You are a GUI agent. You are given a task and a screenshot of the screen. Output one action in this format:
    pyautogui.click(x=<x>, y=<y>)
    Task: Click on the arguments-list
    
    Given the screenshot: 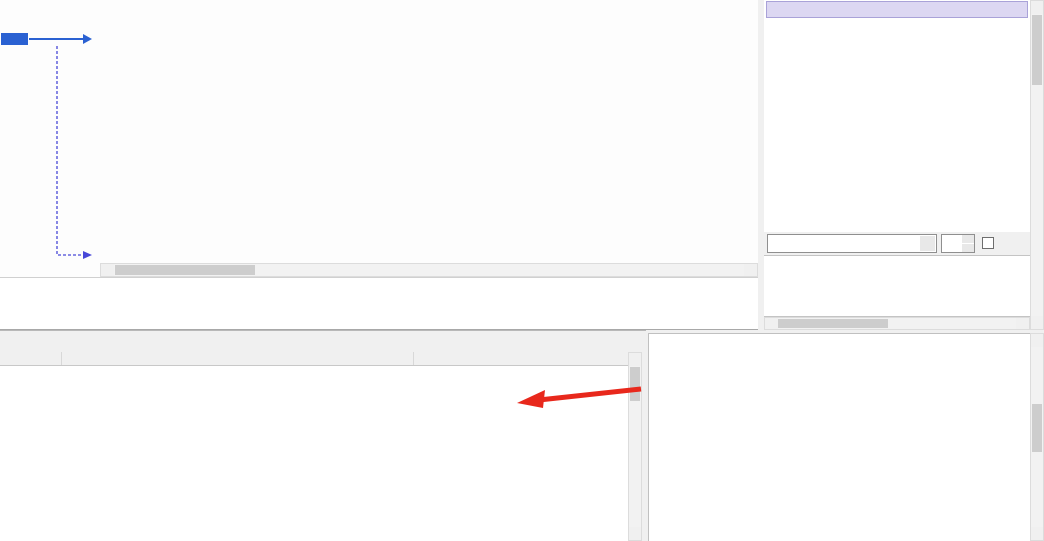 What is the action you would take?
    pyautogui.click(x=897, y=286)
    